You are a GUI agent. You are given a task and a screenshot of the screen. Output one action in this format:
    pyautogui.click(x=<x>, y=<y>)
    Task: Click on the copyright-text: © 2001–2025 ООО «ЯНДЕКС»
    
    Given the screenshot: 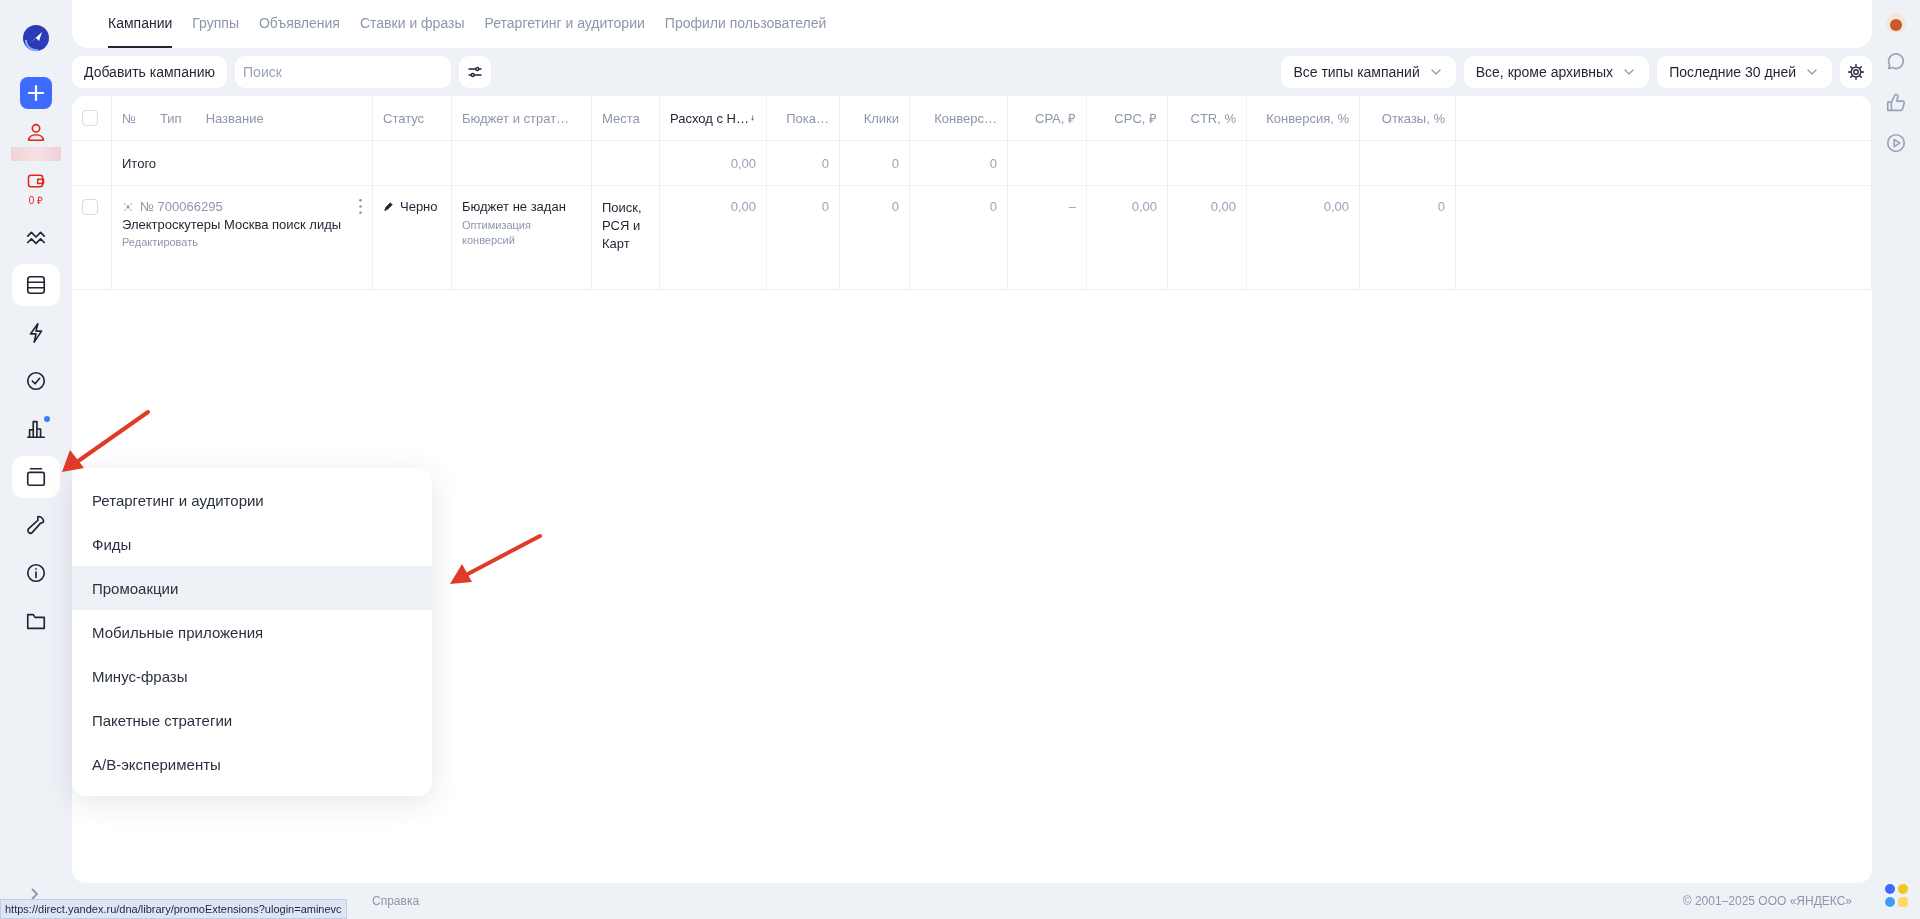 What is the action you would take?
    pyautogui.click(x=1767, y=901)
    